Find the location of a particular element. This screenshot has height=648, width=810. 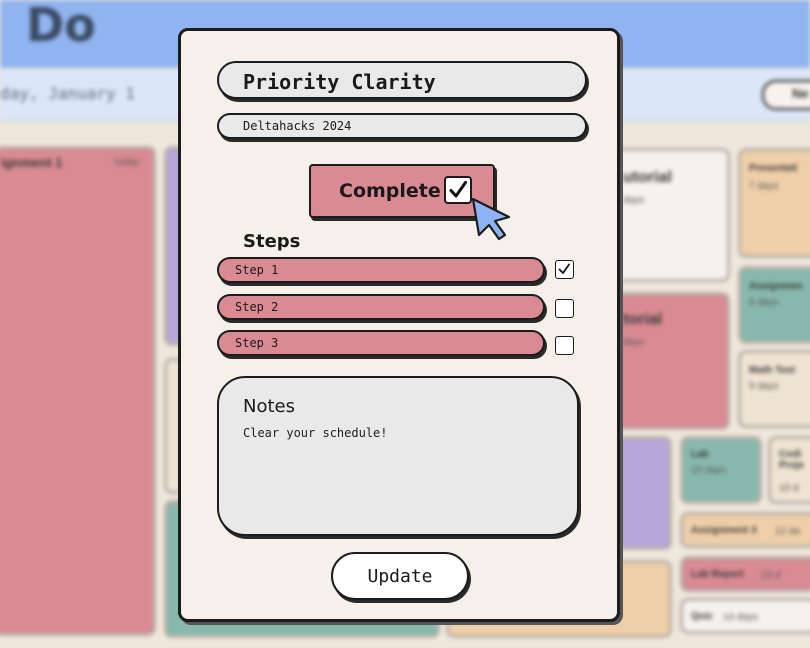

step-label: Step 3 is located at coordinates (257, 343).